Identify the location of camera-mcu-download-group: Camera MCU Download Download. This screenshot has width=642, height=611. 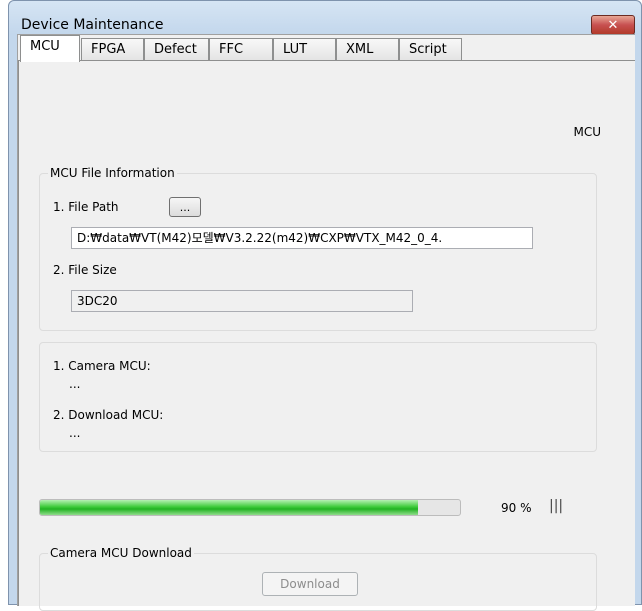
(318, 578).